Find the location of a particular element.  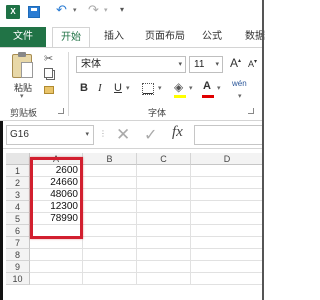

cell-a5: 78990 is located at coordinates (56, 219).